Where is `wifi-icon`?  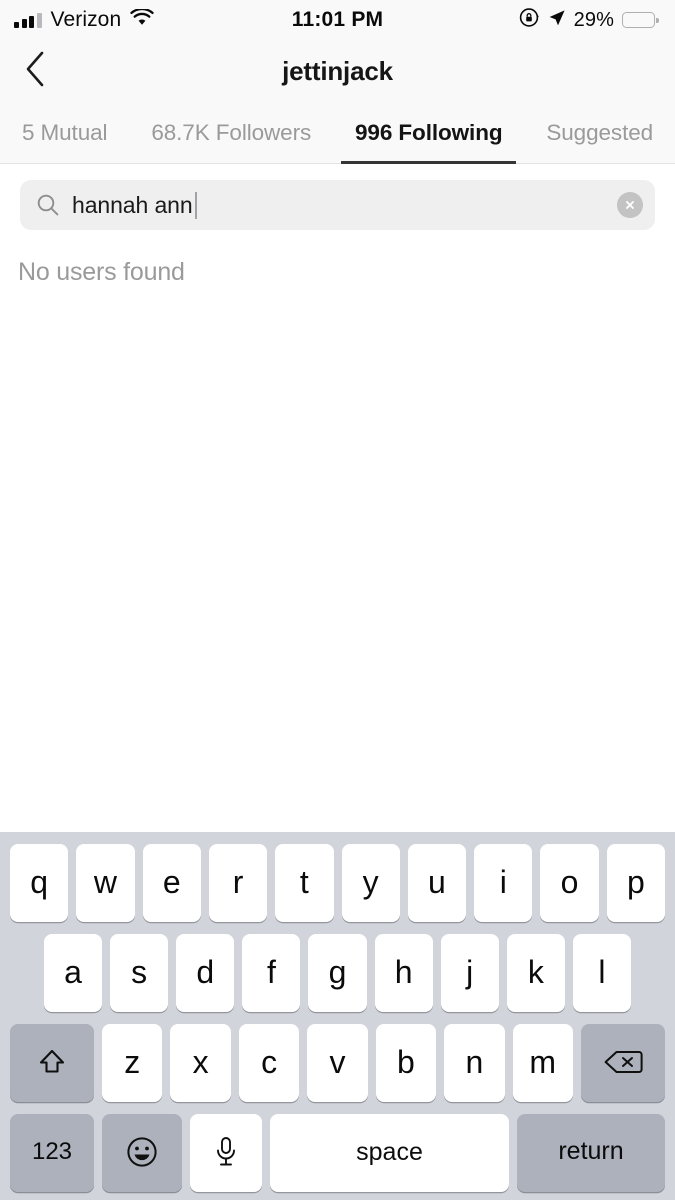 wifi-icon is located at coordinates (142, 19).